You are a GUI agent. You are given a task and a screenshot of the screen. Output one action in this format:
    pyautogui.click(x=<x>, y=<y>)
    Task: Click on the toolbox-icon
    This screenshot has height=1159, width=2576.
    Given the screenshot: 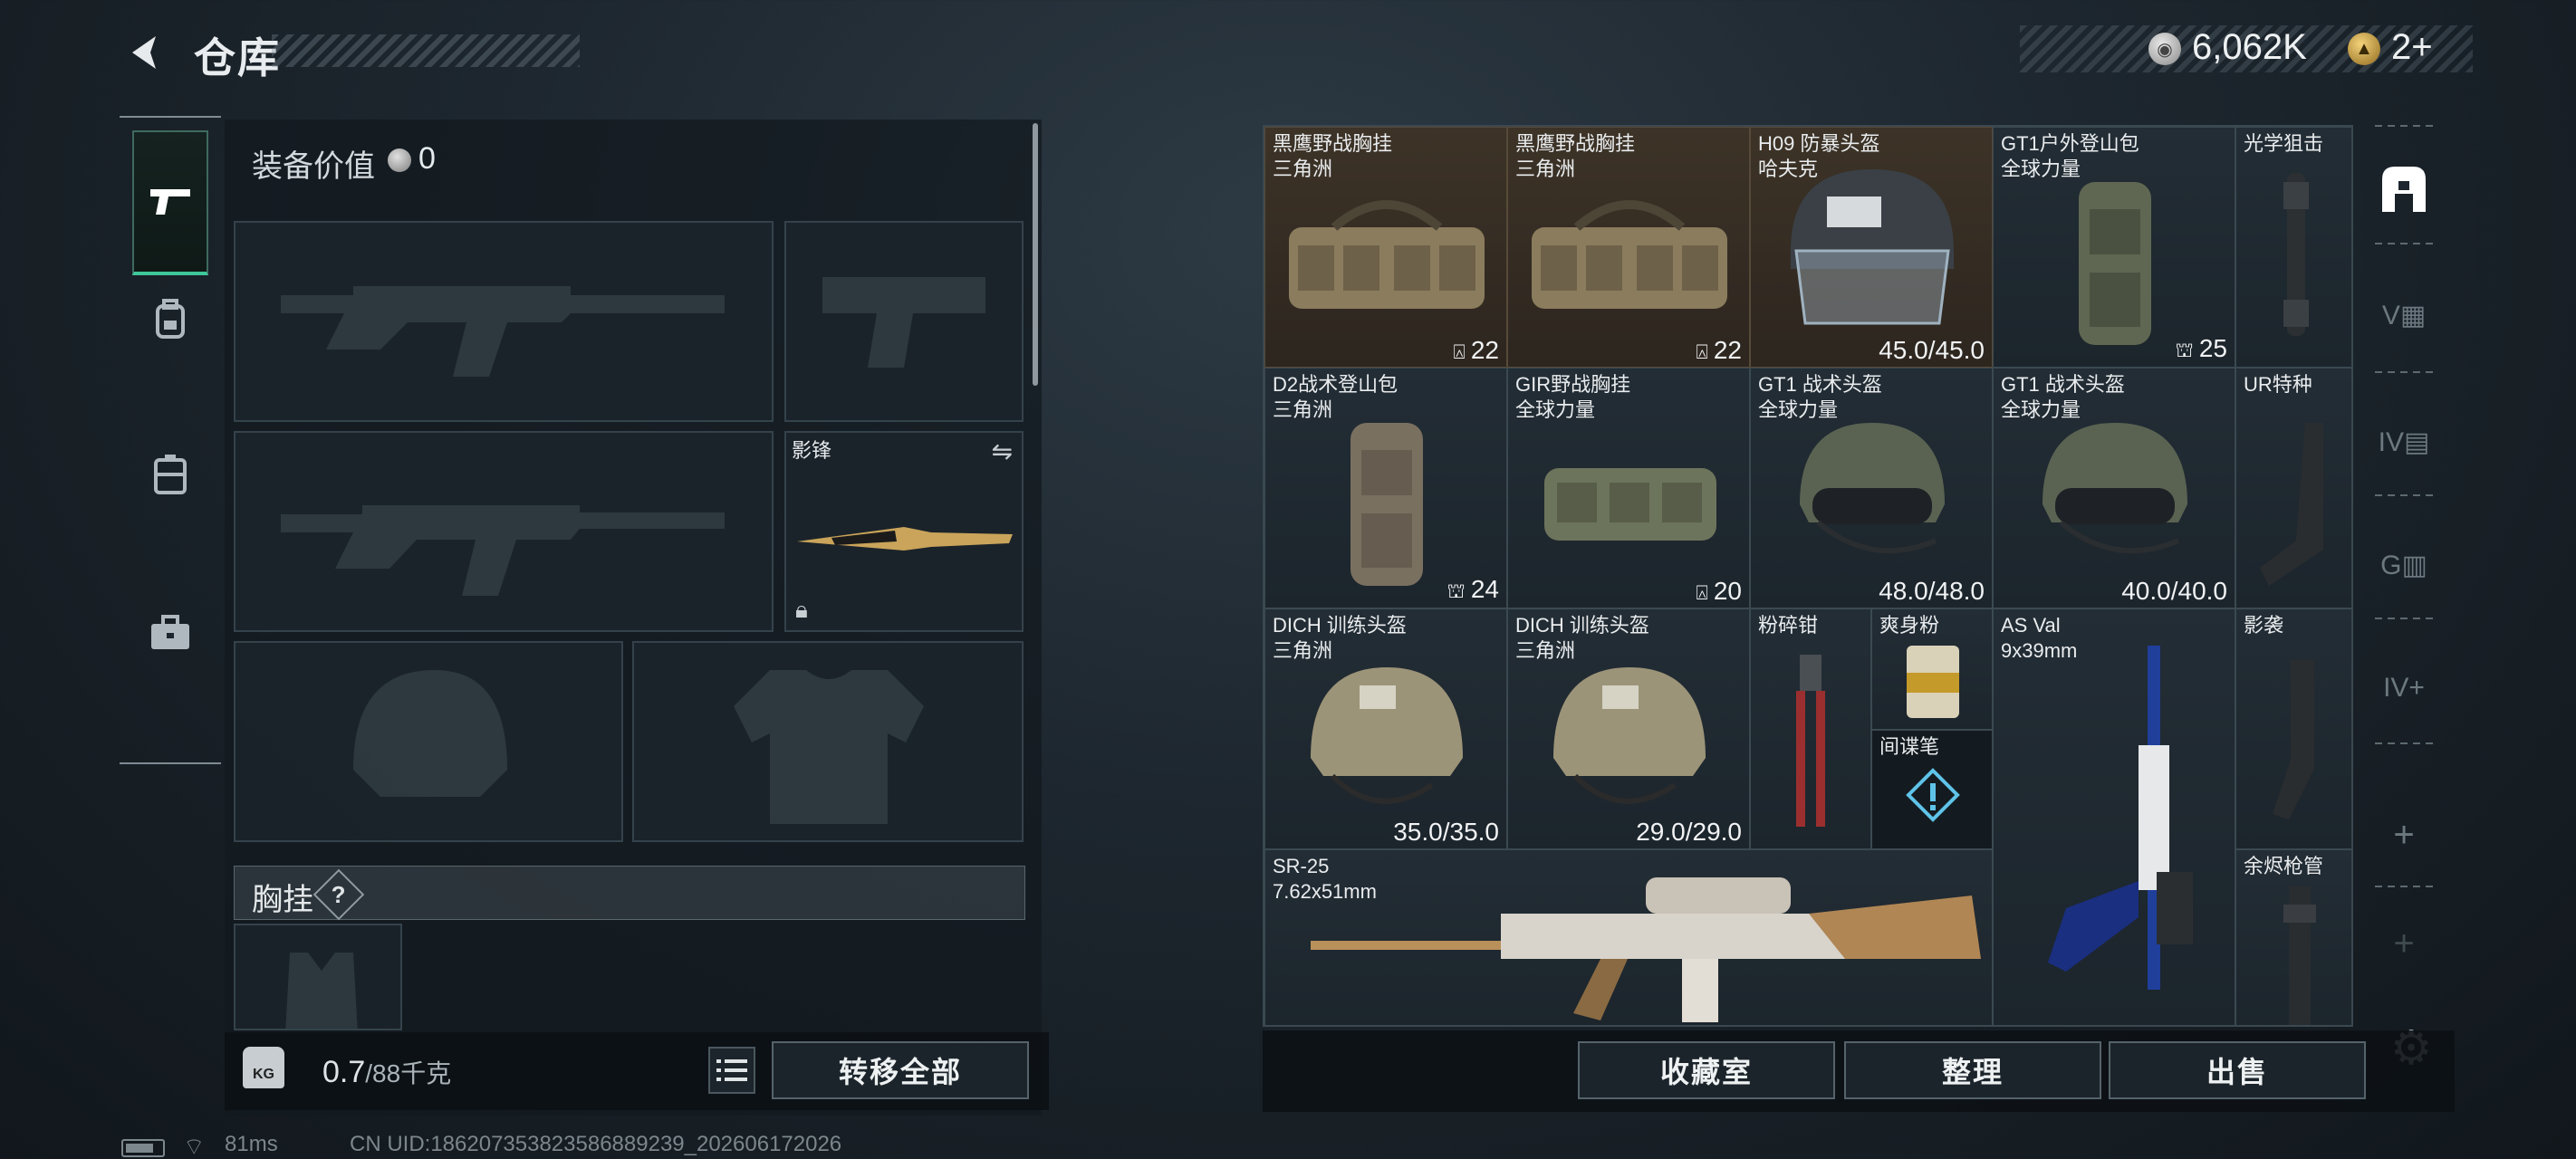 What is the action you would take?
    pyautogui.click(x=170, y=632)
    